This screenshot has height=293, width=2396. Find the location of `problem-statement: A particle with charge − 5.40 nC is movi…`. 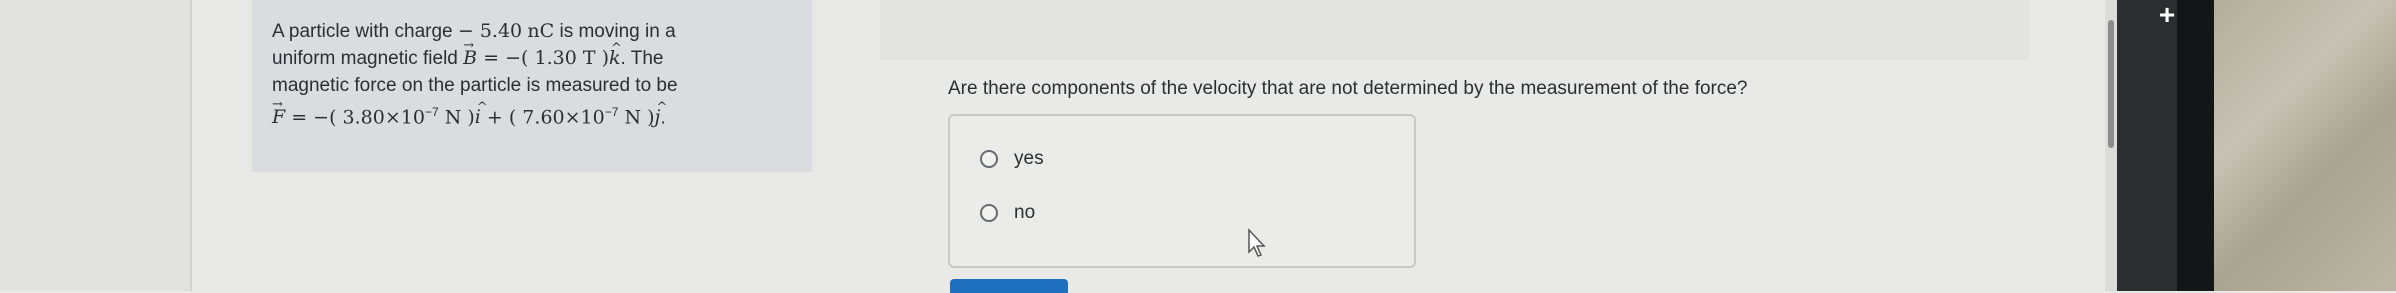

problem-statement: A particle with charge − 5.40 nC is movi… is located at coordinates (534, 74).